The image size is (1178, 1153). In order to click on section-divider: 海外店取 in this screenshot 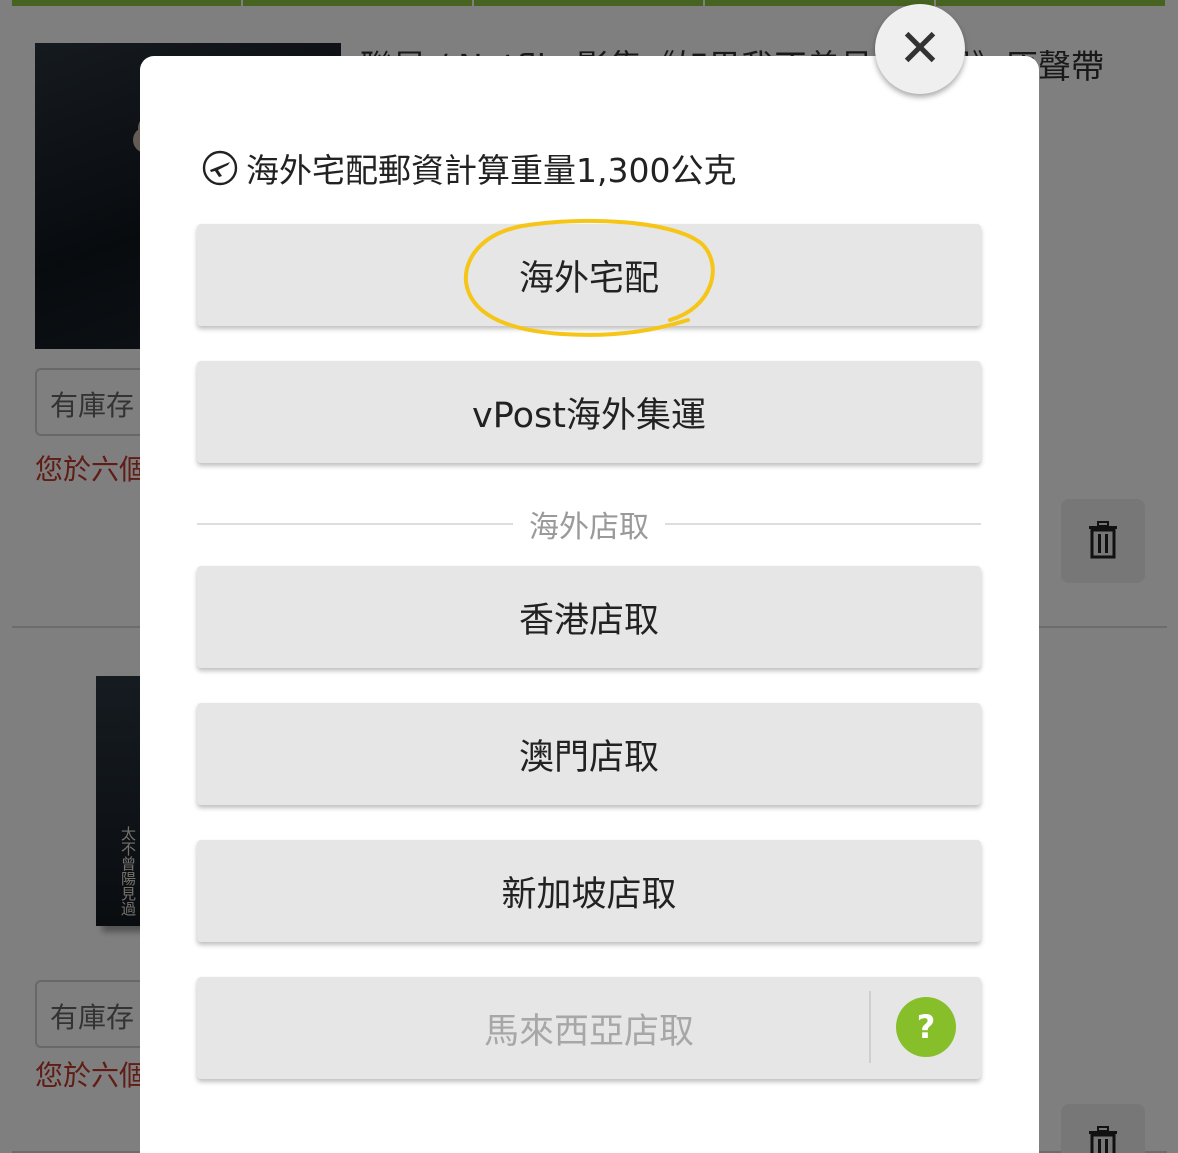, I will do `click(589, 524)`.